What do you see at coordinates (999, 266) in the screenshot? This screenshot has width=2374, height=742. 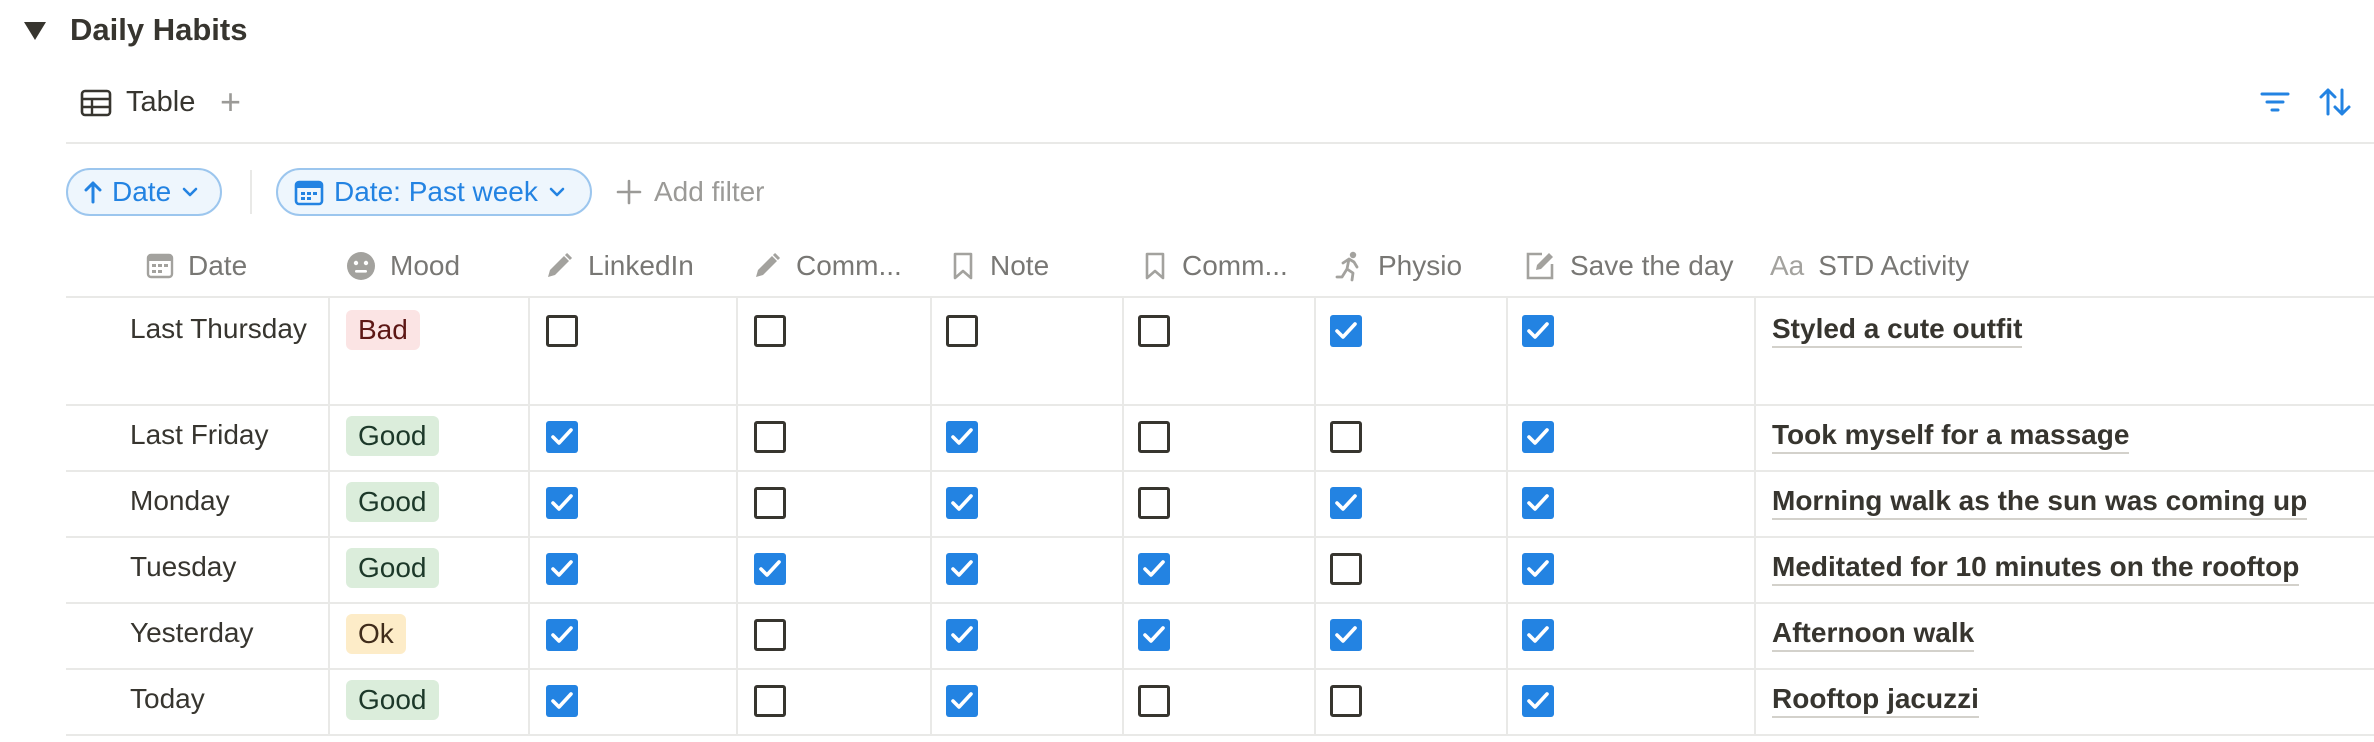 I see `column-header-note: Note` at bounding box center [999, 266].